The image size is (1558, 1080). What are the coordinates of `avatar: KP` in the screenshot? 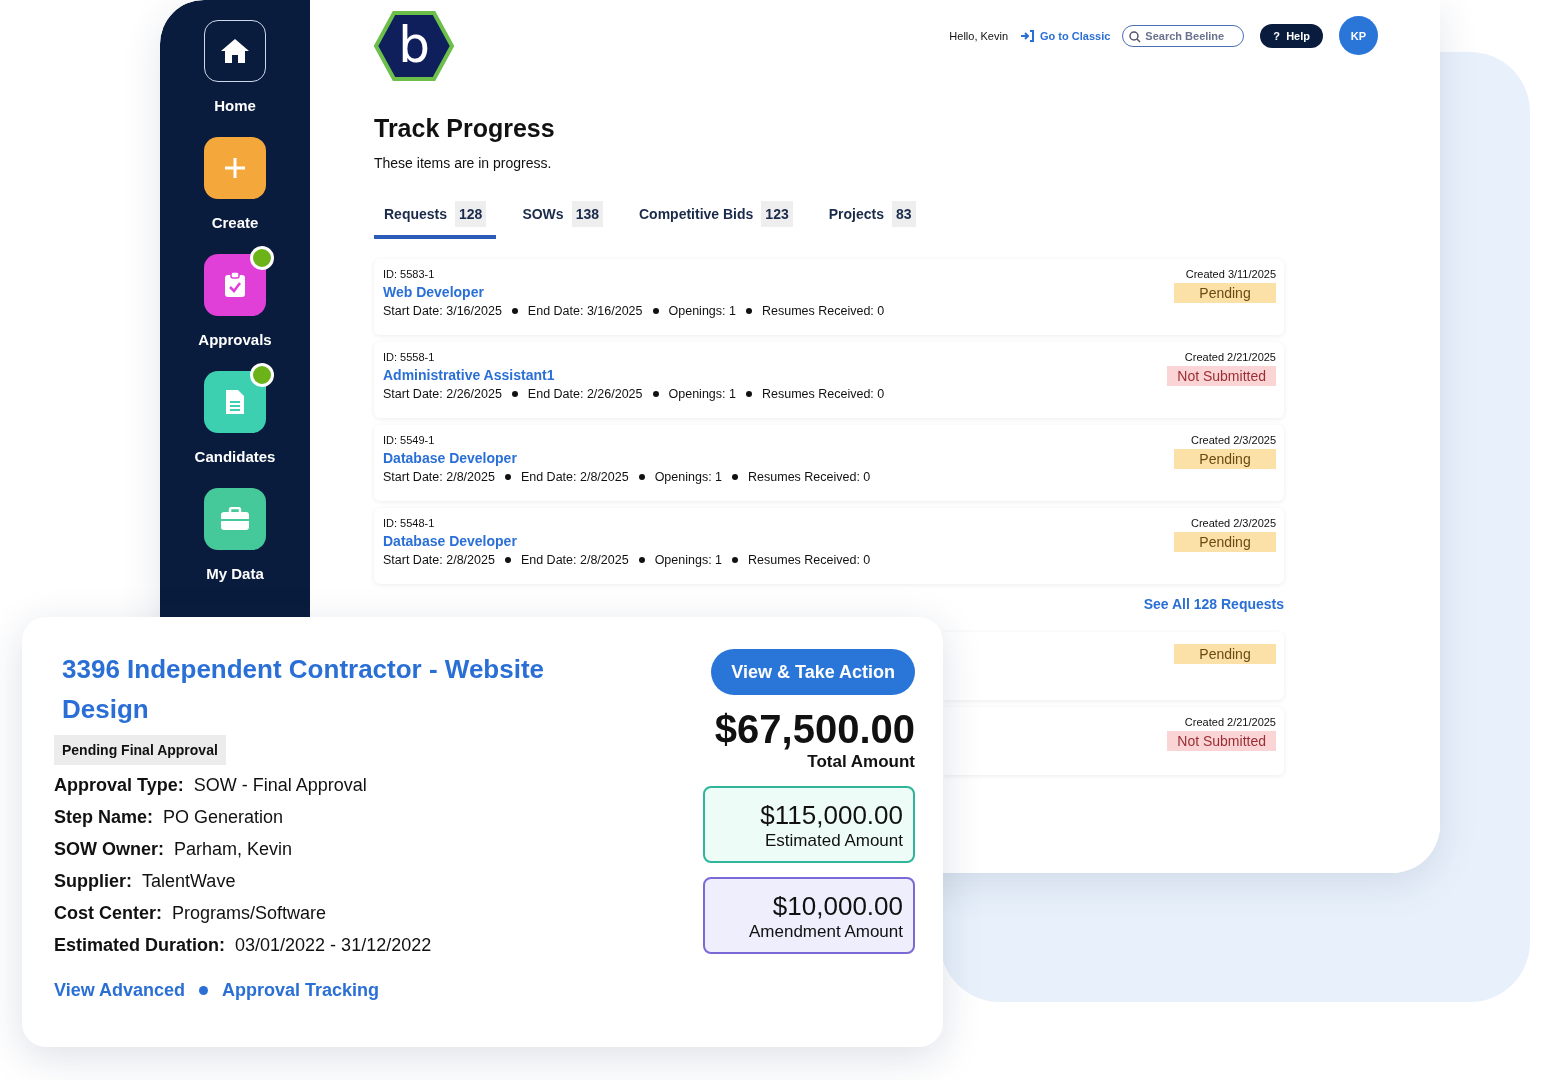 It's located at (1358, 35).